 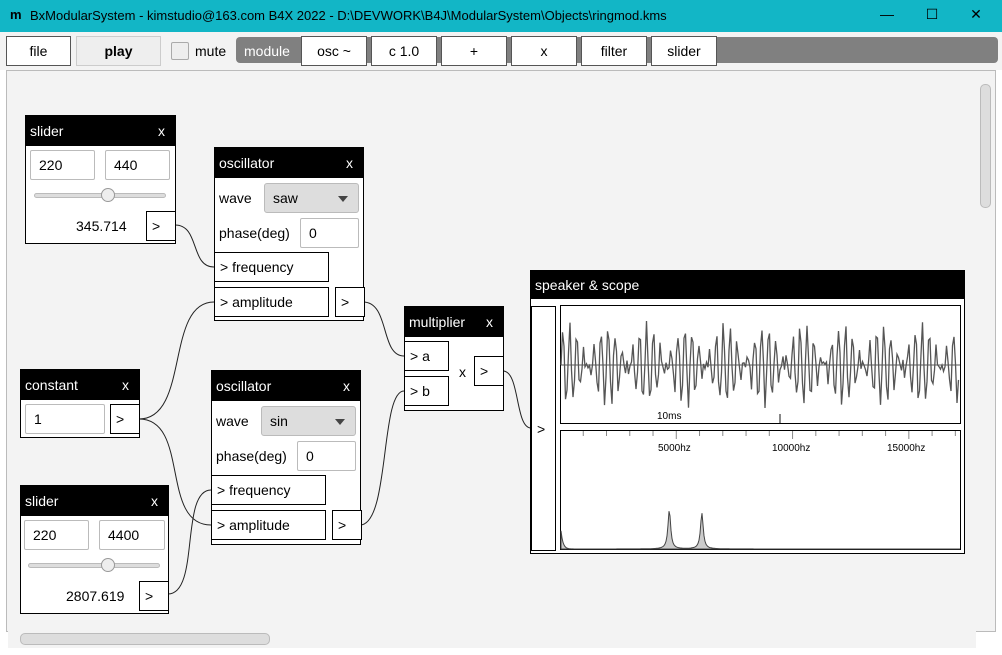 What do you see at coordinates (462, 372) in the screenshot?
I see `operator-label: x` at bounding box center [462, 372].